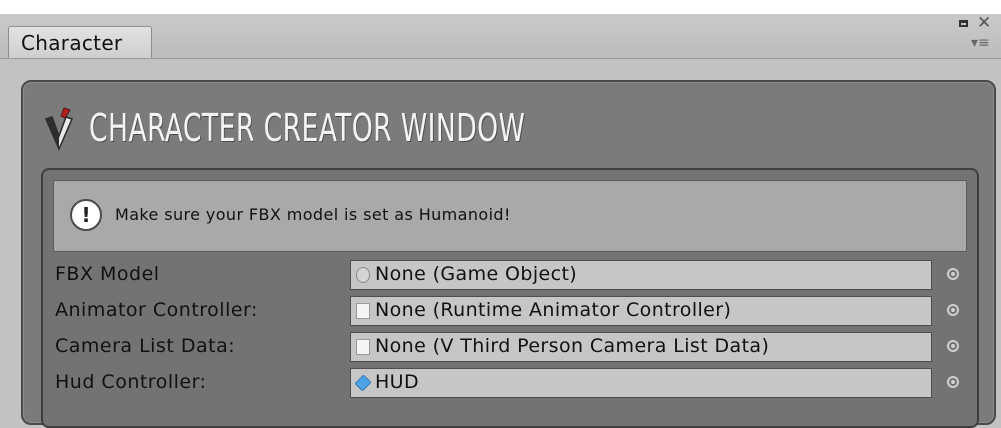 The width and height of the screenshot is (1001, 428). What do you see at coordinates (131, 382) in the screenshot?
I see `field-label: Hud Controller:` at bounding box center [131, 382].